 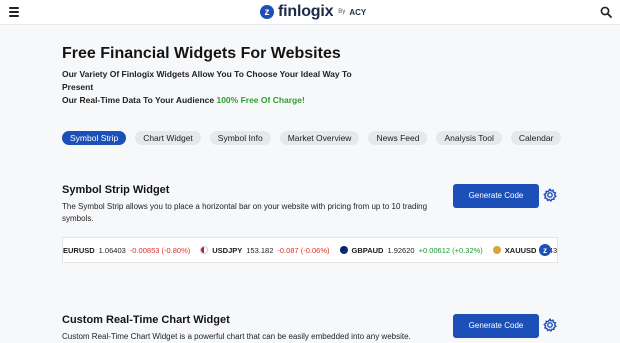 What do you see at coordinates (112, 250) in the screenshot?
I see `ticker-price: 1.06403` at bounding box center [112, 250].